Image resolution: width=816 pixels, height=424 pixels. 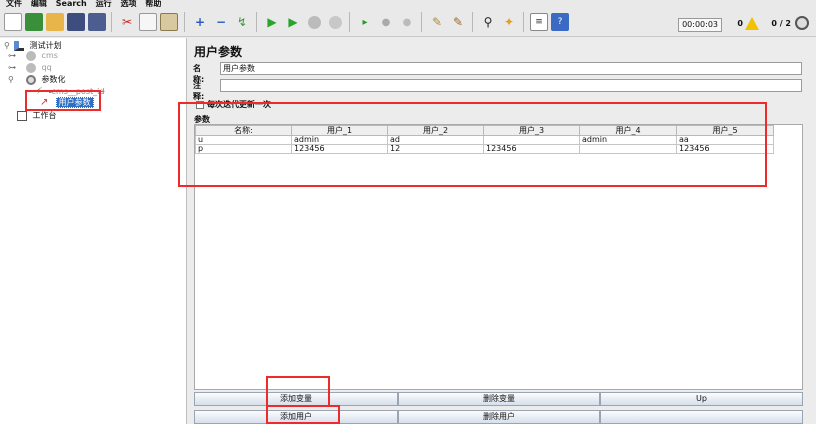 I want to click on up-button: Up, so click(x=701, y=399).